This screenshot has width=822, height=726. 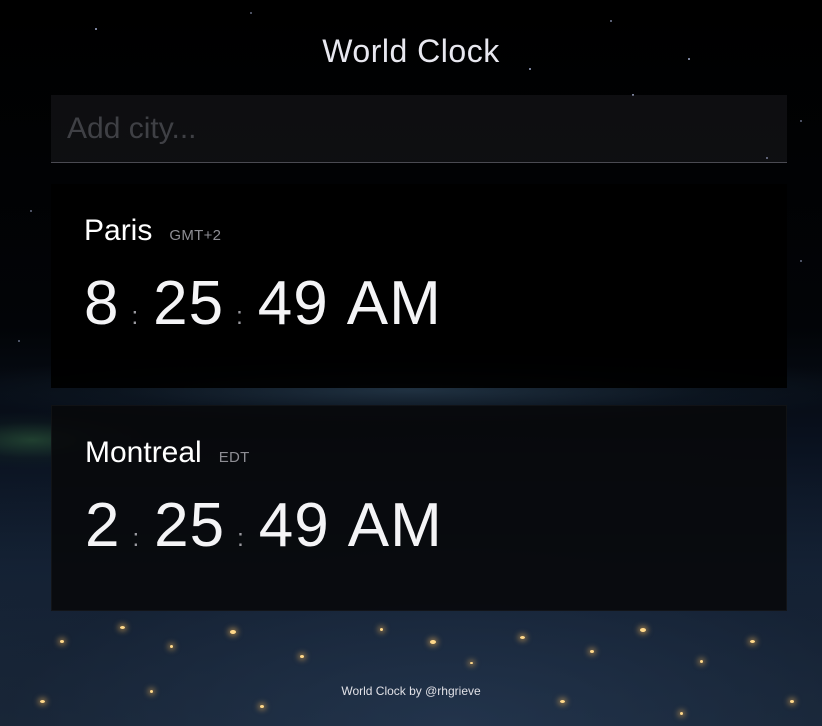 I want to click on timezone-label: GMT+2, so click(x=195, y=235).